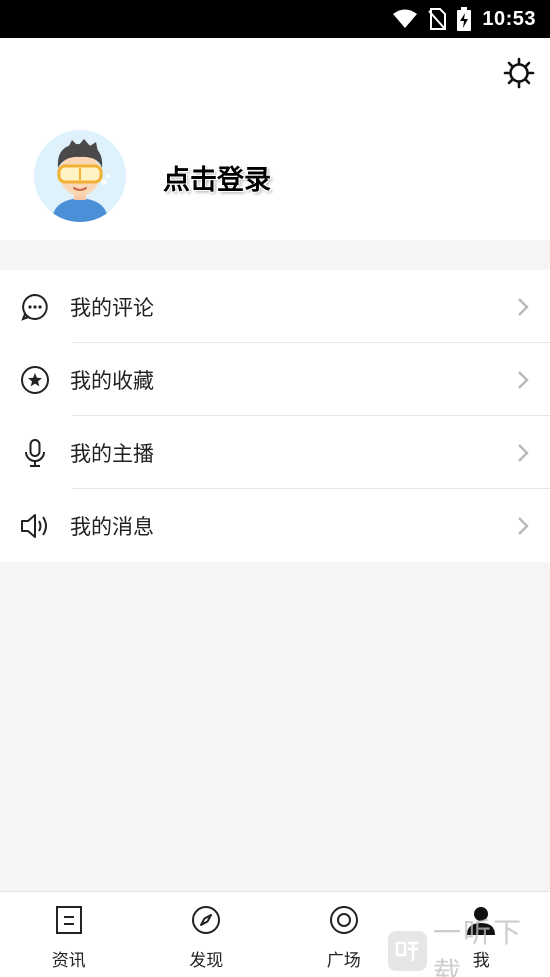  I want to click on battery-charging-icon, so click(464, 19).